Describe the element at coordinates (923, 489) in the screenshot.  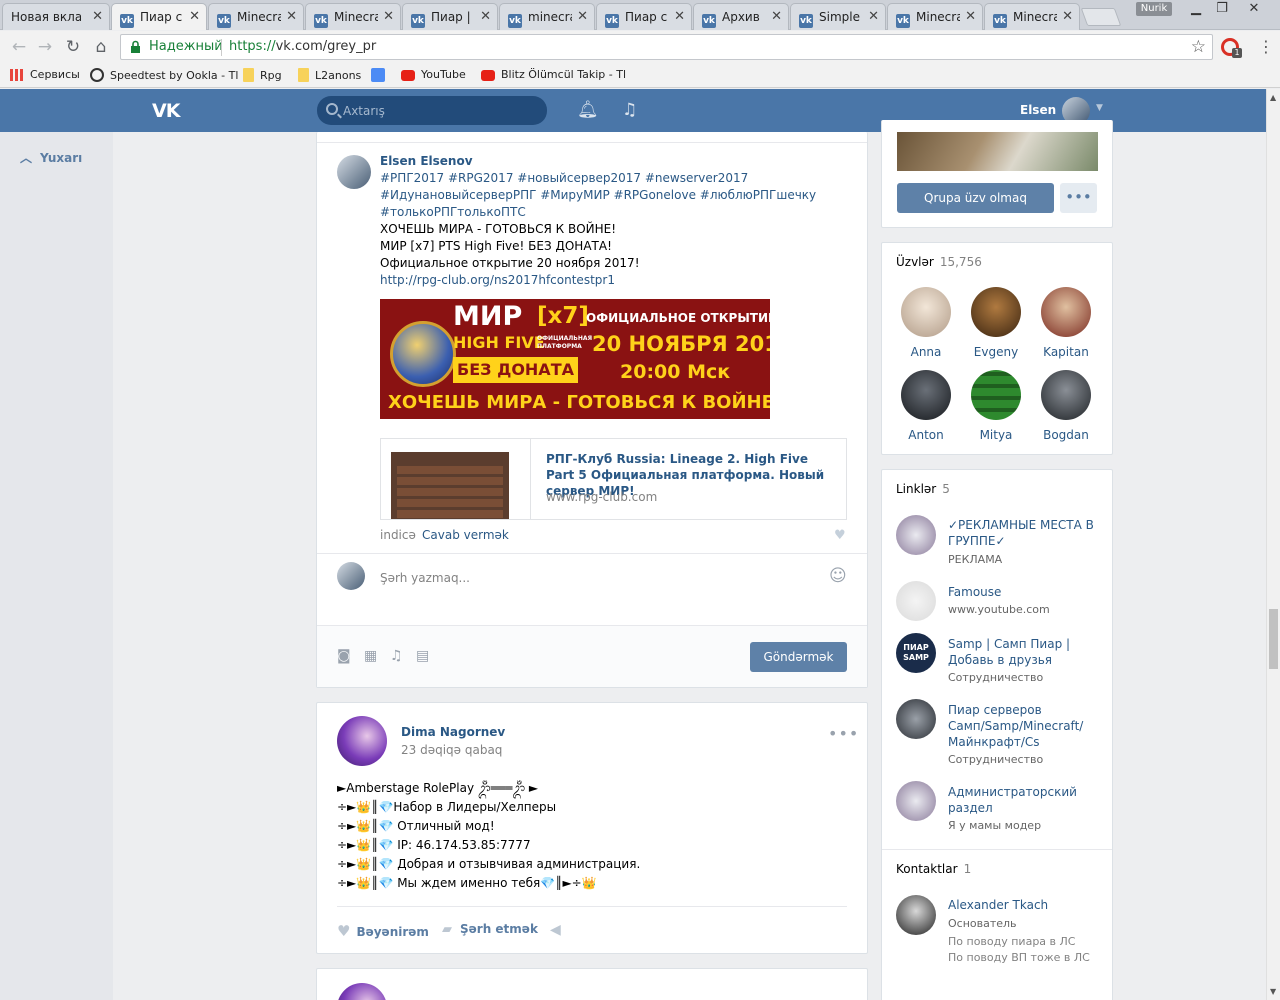
I see `links-title: Linklər 5` at that location.